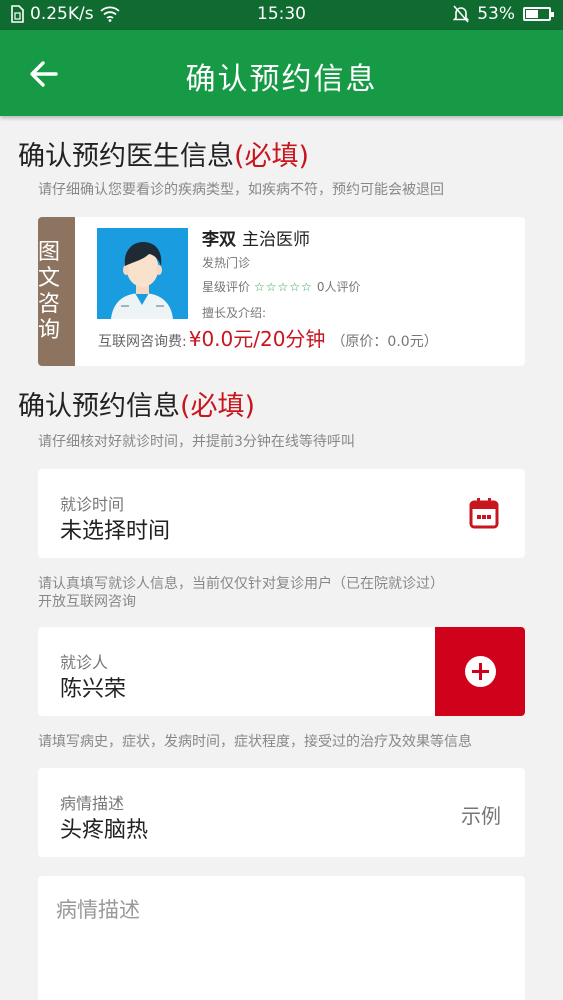 The image size is (563, 1000). What do you see at coordinates (92, 803) in the screenshot?
I see `condition-label: 病情描述` at bounding box center [92, 803].